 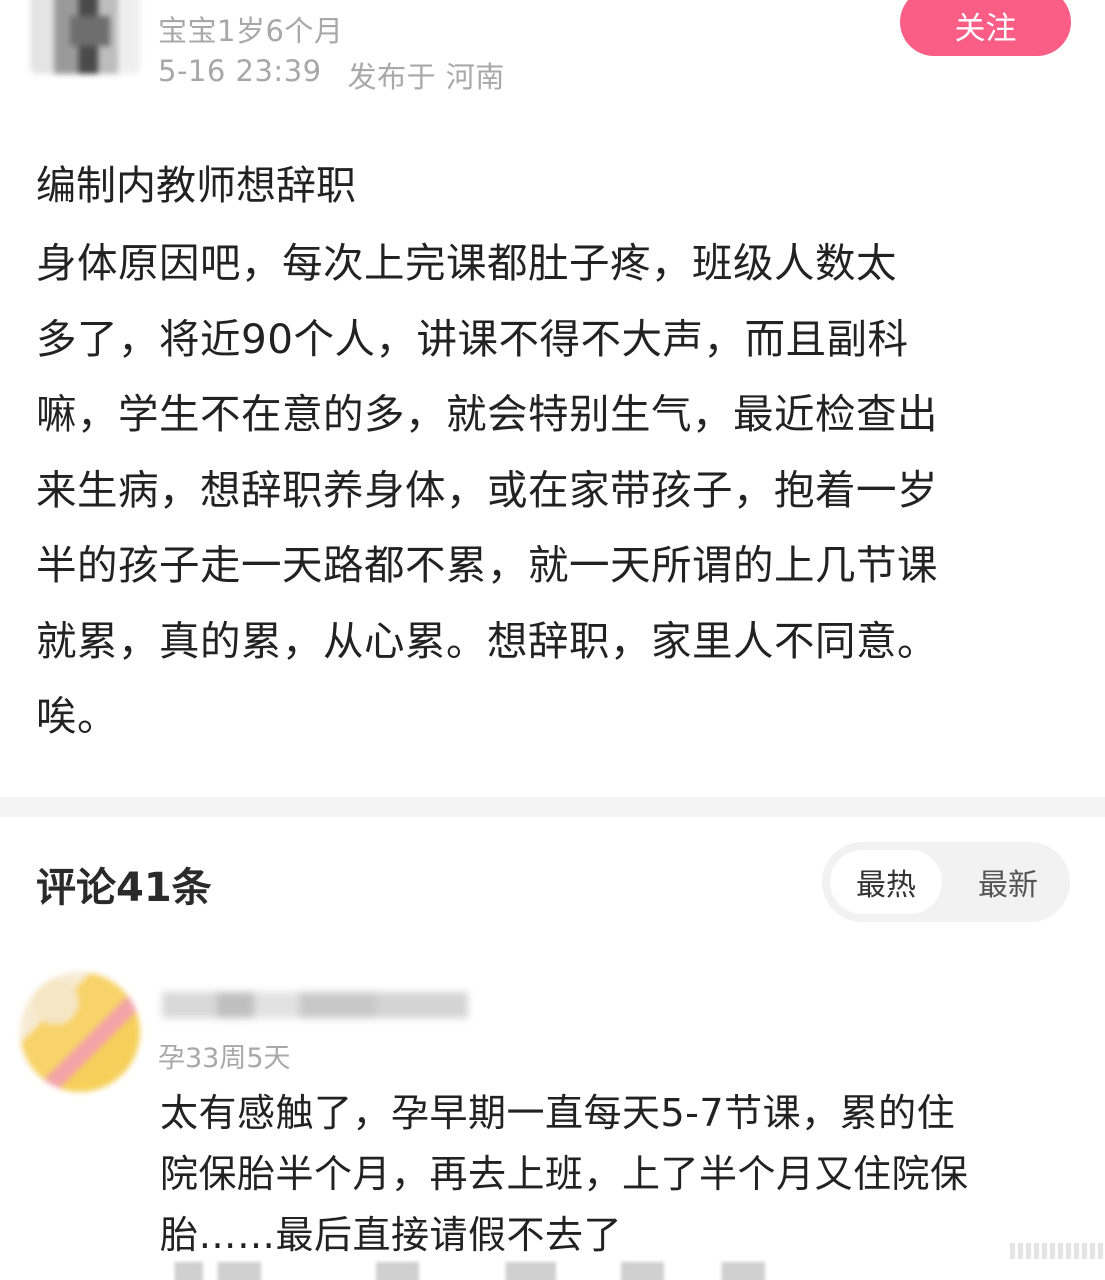 What do you see at coordinates (487, 489) in the screenshot?
I see `post-body-line: 来生病，想辞职养身体，或在家带孩子，抱着一岁` at bounding box center [487, 489].